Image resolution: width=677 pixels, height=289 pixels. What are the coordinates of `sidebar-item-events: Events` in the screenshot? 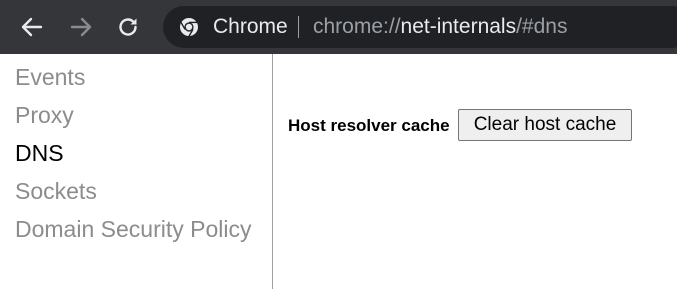 It's located at (50, 77).